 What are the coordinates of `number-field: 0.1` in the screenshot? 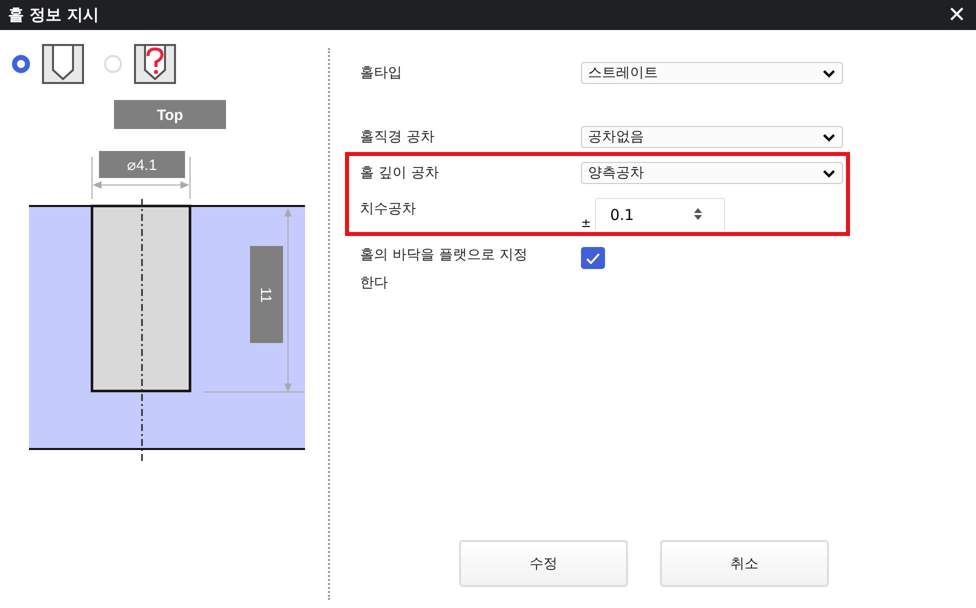 It's located at (660, 214).